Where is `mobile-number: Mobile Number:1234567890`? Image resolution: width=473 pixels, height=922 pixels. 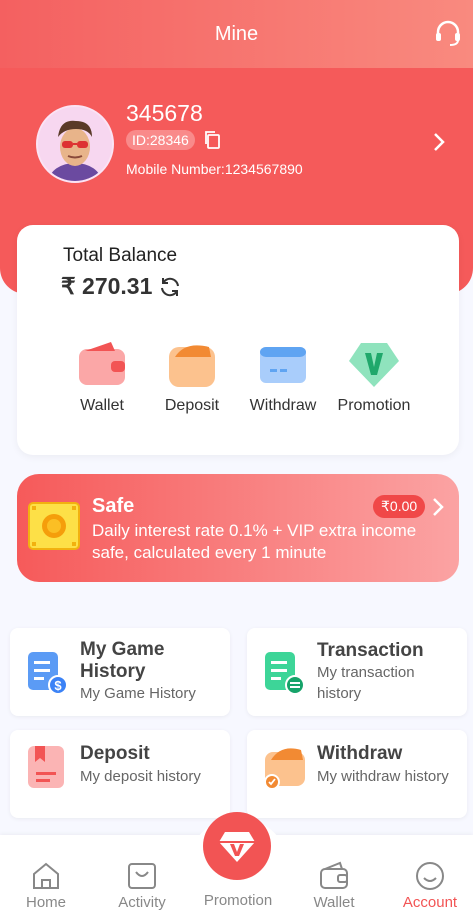 mobile-number: Mobile Number:1234567890 is located at coordinates (214, 169).